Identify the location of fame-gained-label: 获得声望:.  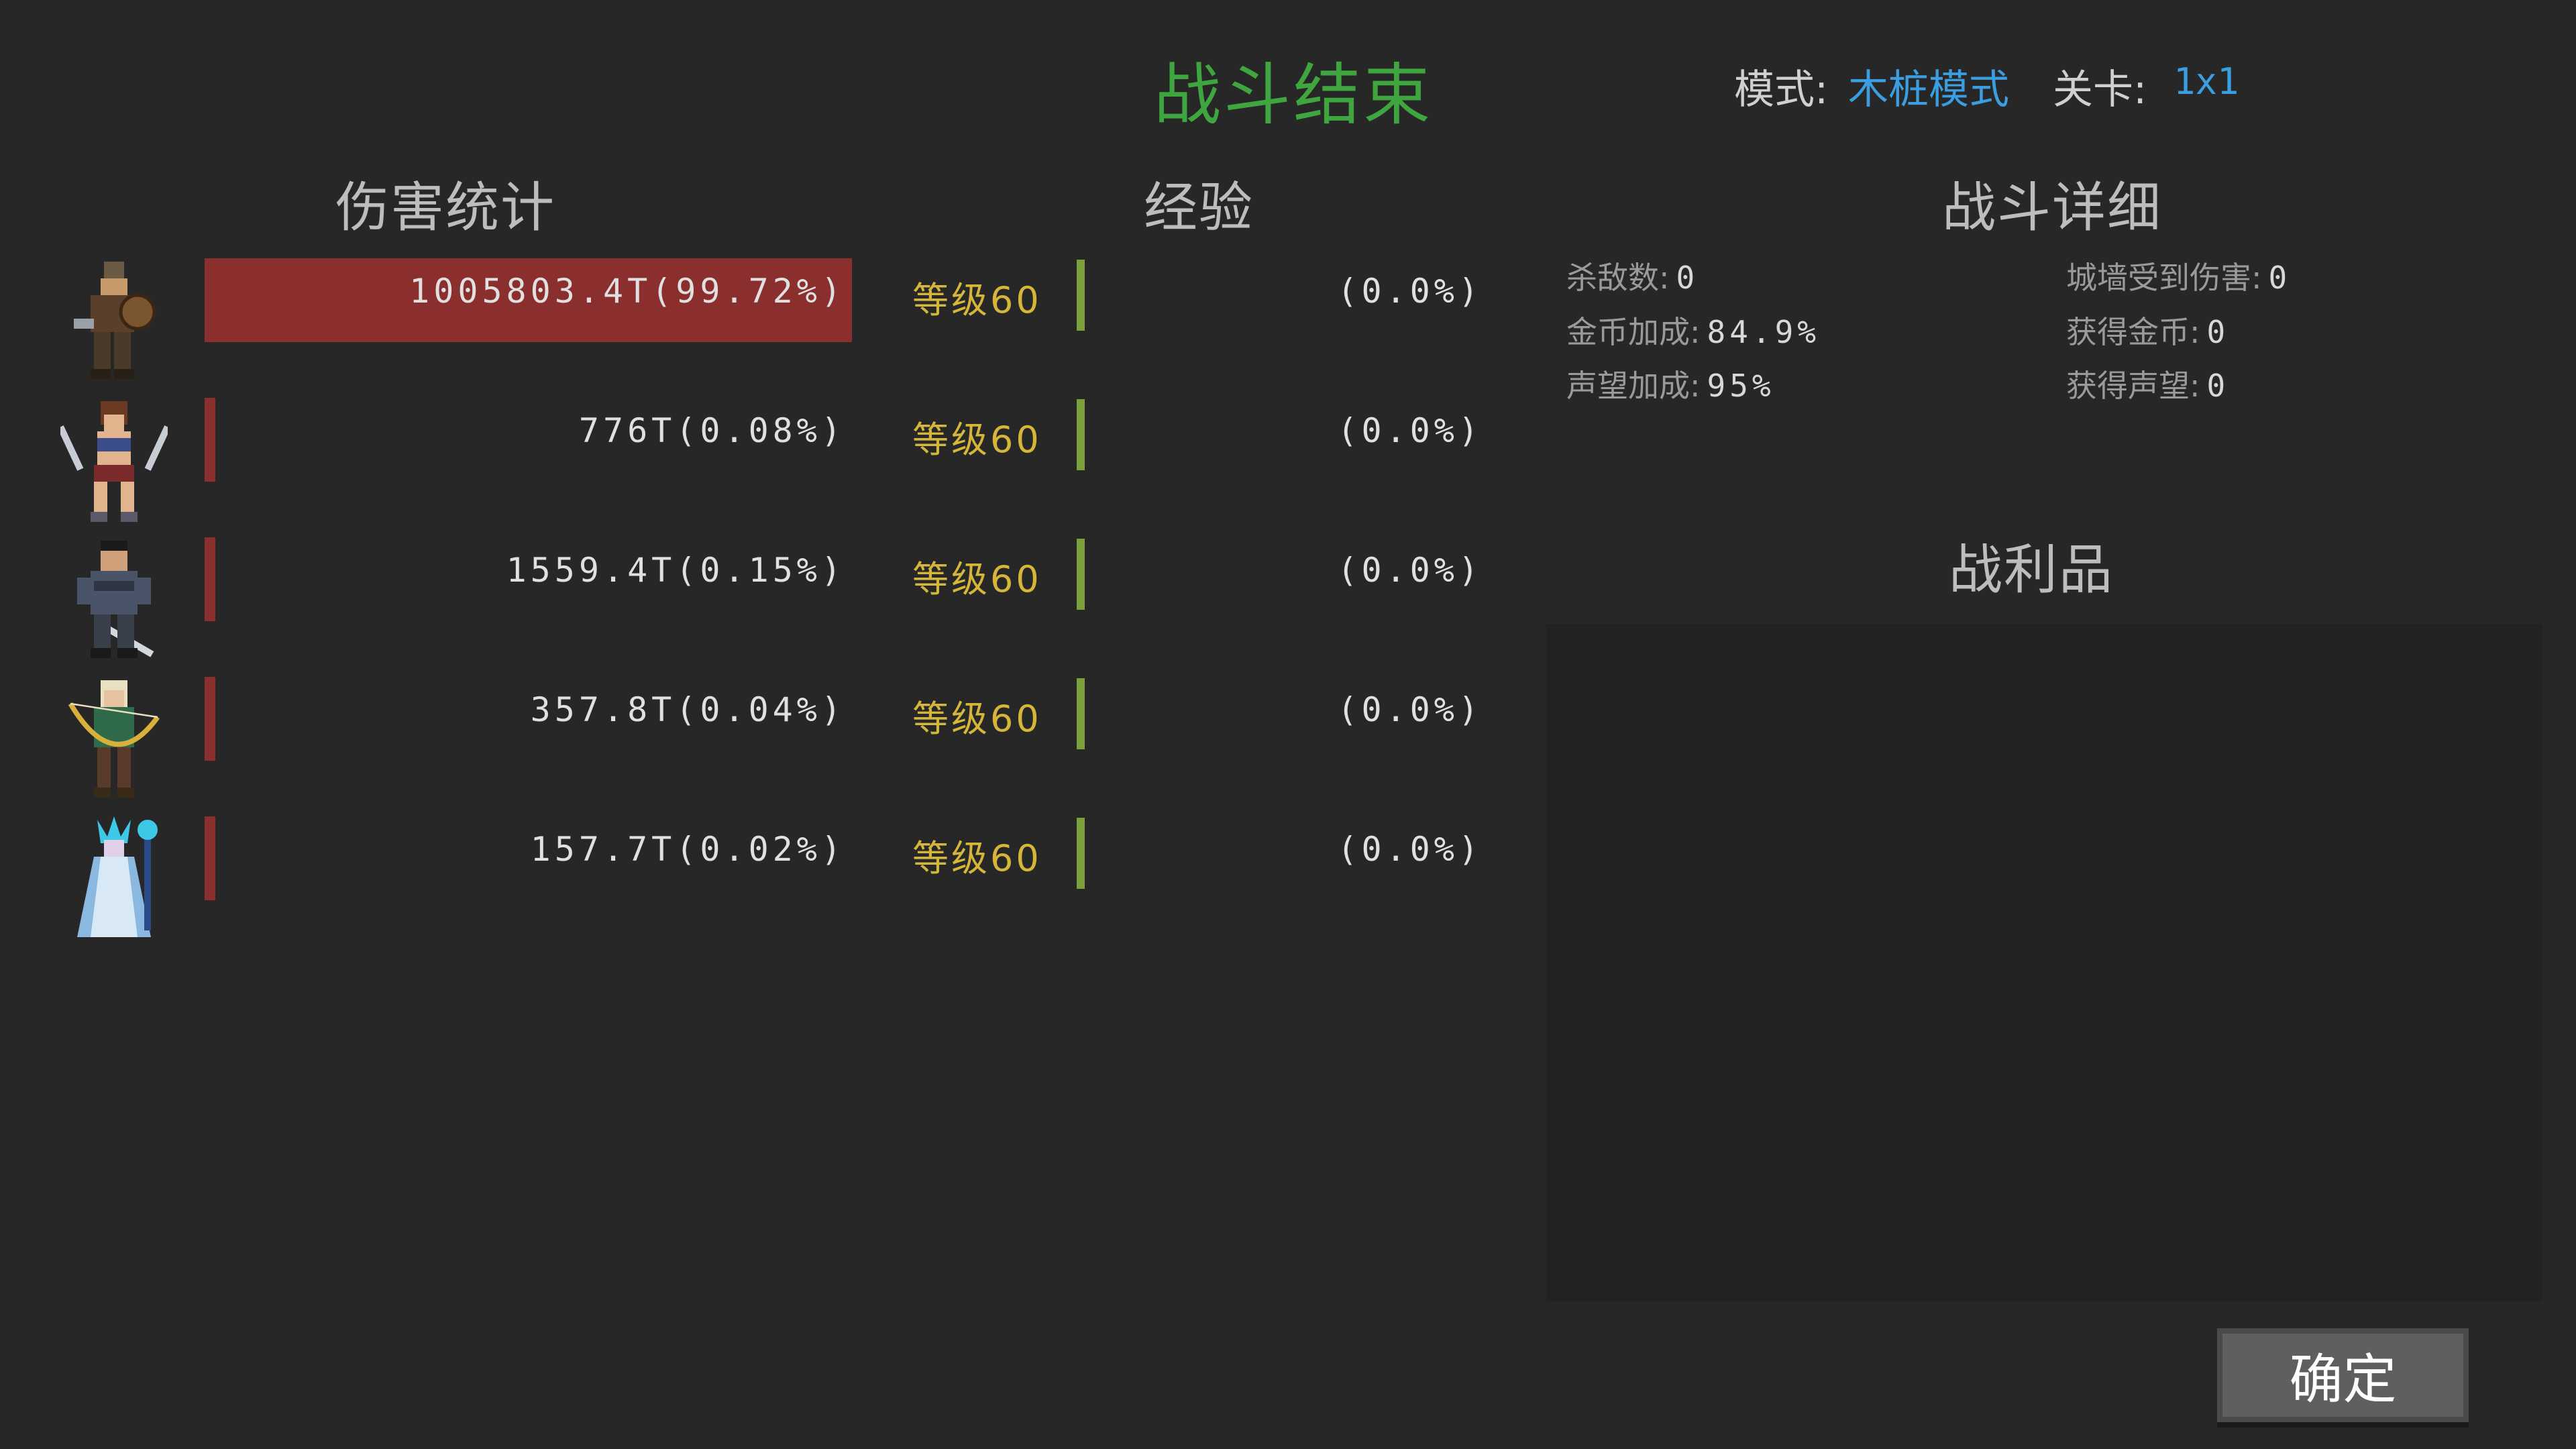
(2133, 386).